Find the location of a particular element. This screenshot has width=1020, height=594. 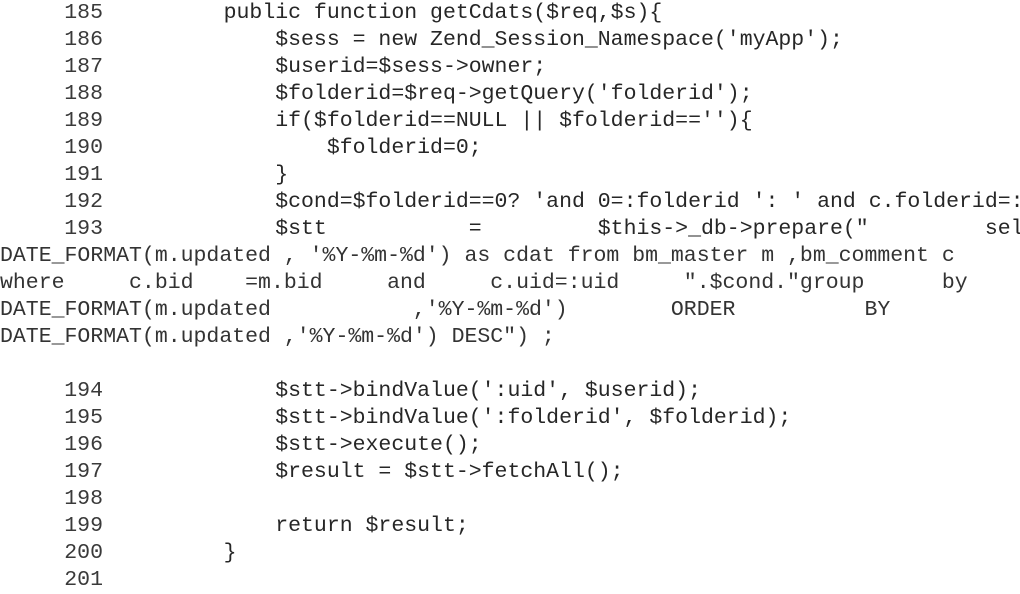

line-number: 196 is located at coordinates (83, 445).